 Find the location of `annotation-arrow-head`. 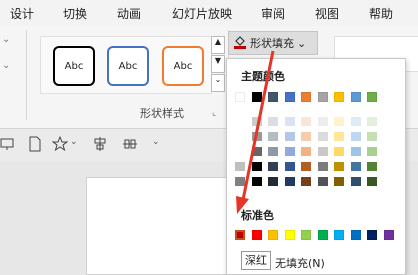

annotation-arrow-head is located at coordinates (242, 205).